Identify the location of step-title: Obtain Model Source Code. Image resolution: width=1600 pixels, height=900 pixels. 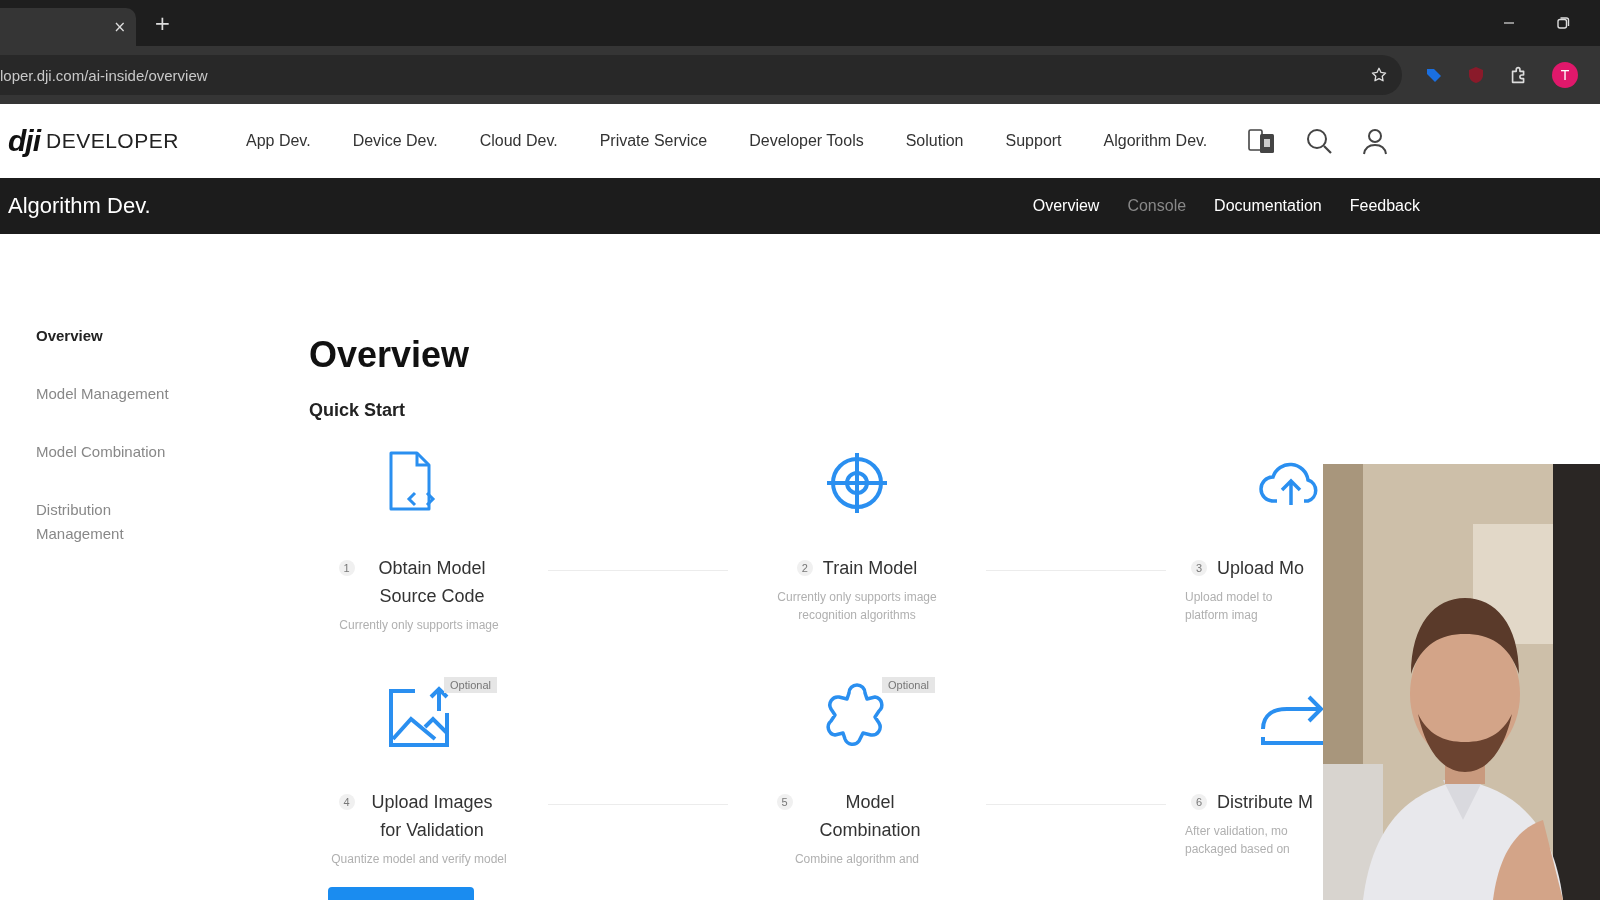
(432, 582).